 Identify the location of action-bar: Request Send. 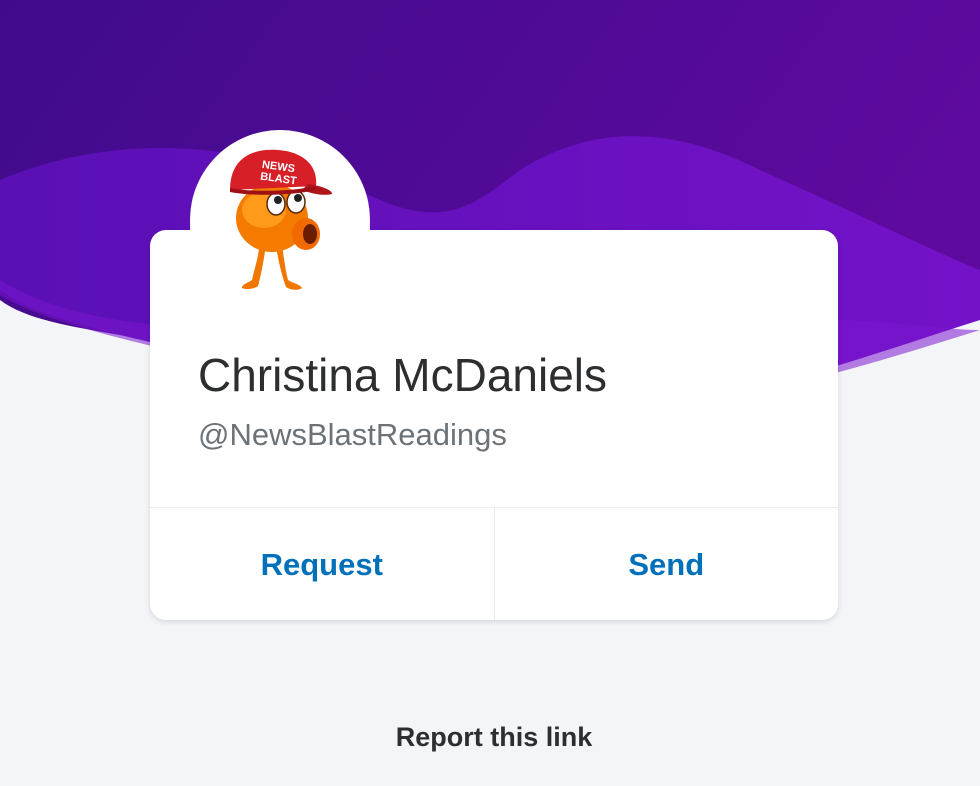
(494, 563).